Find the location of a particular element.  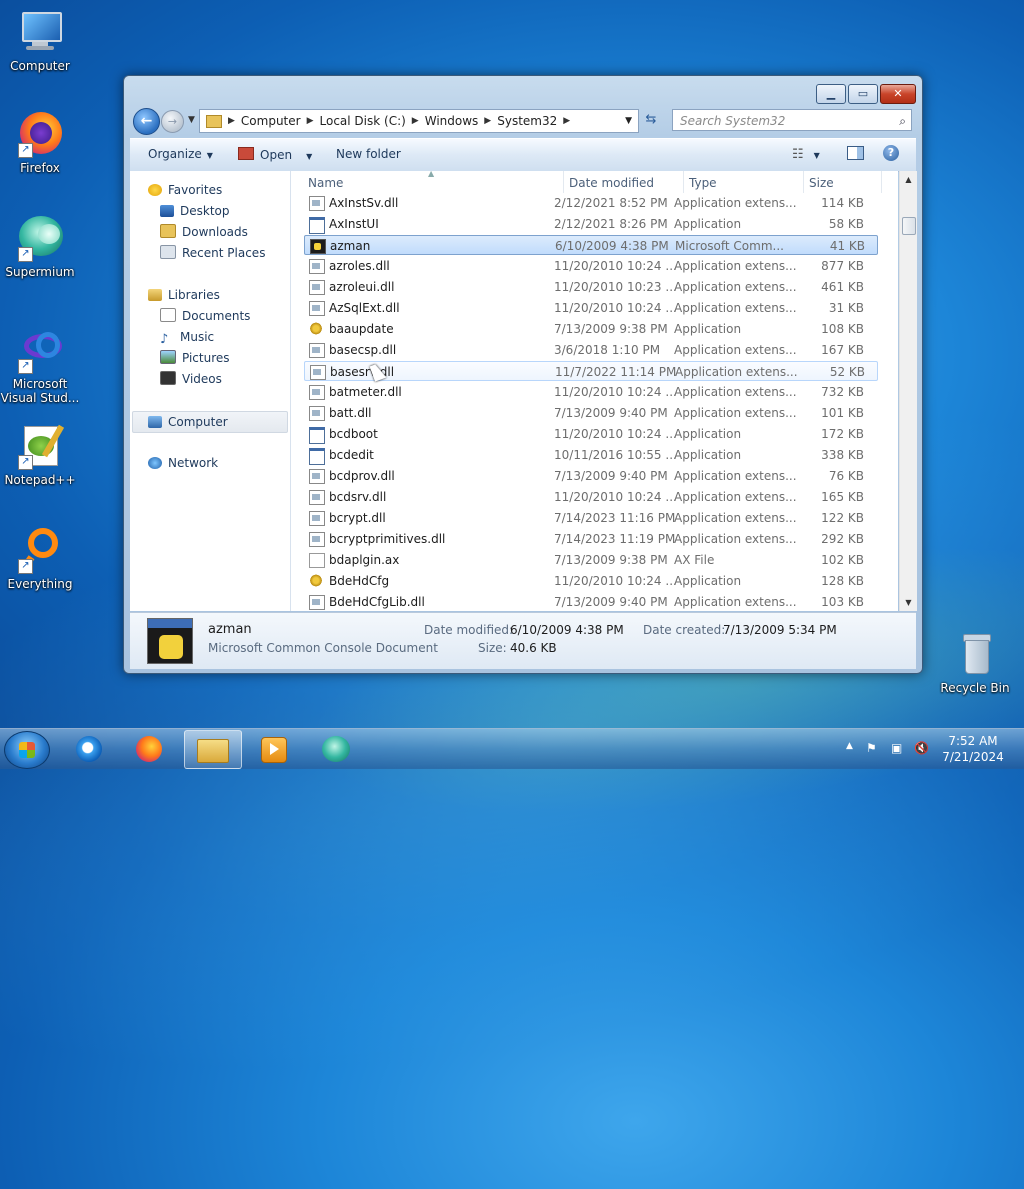

desktop-icon-computer: Computer is located at coordinates (40, 40).